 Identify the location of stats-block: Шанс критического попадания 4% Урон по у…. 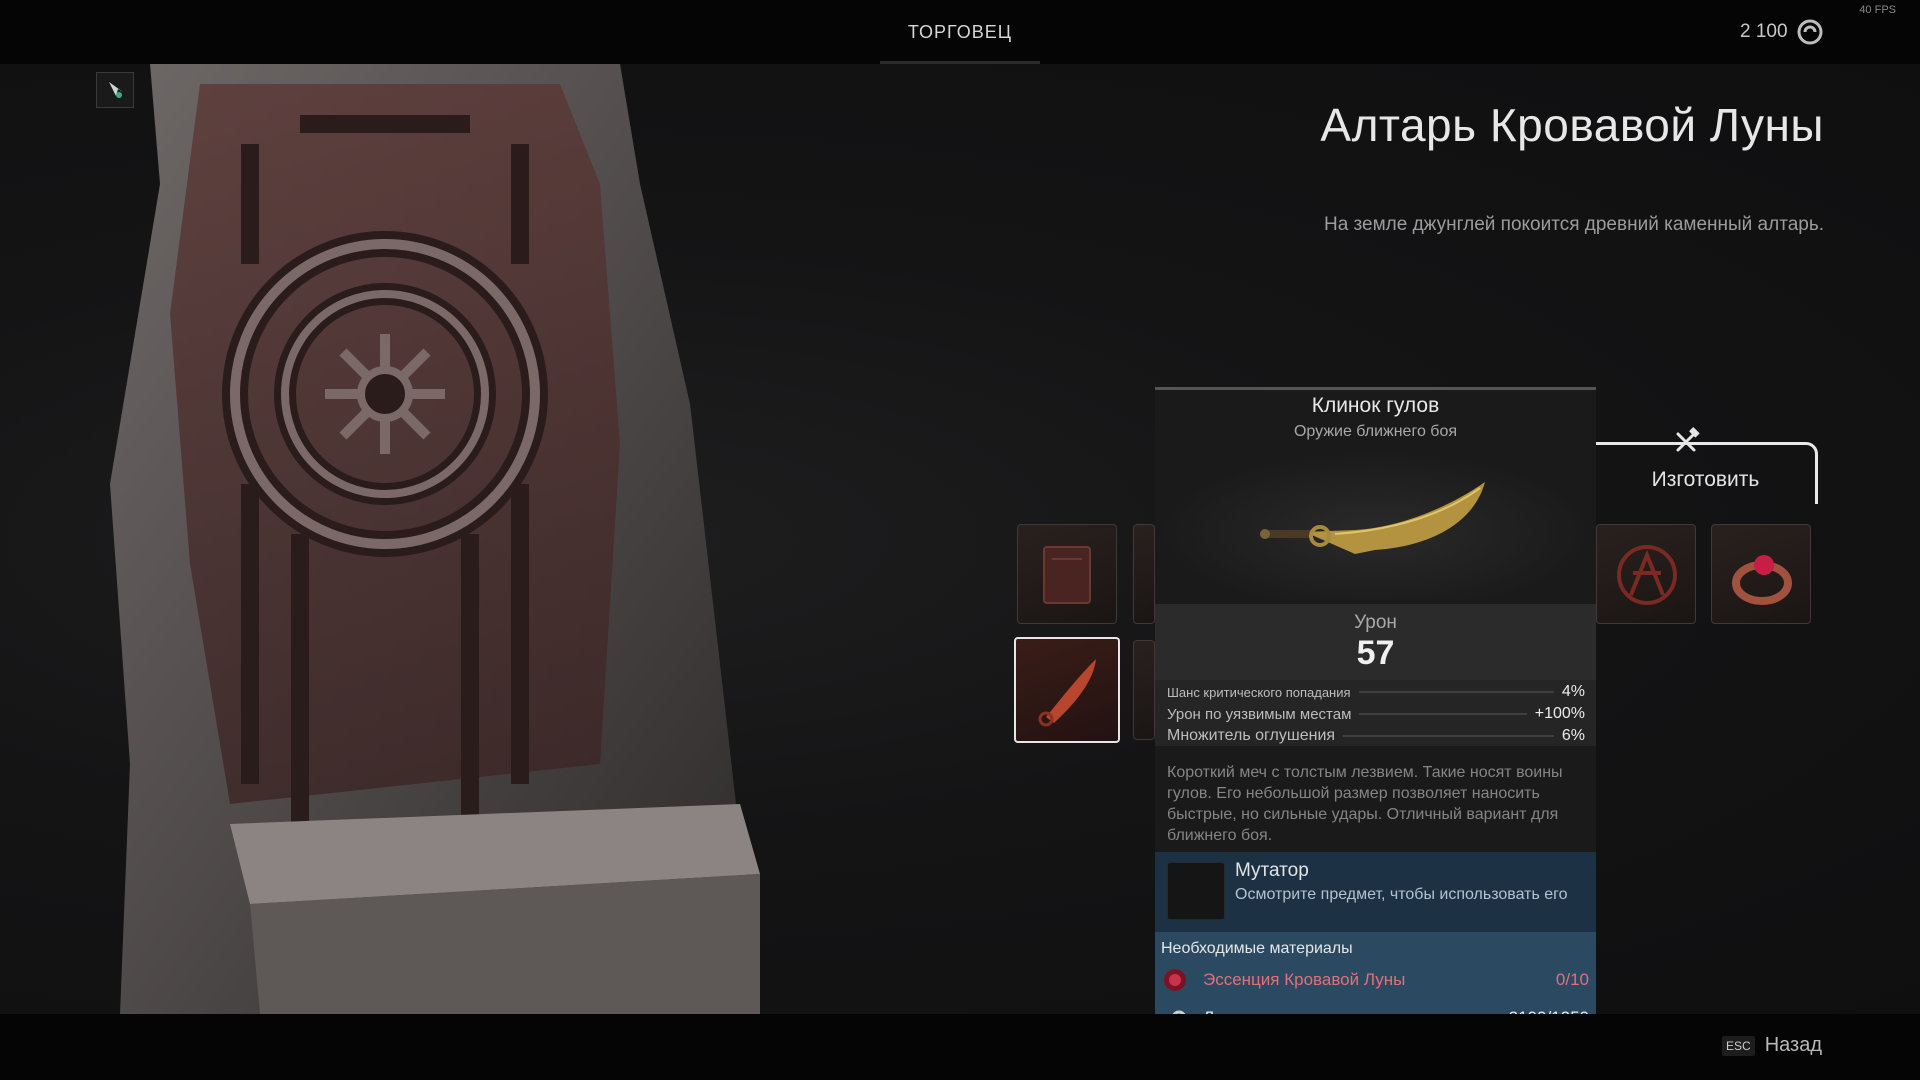
(1375, 713).